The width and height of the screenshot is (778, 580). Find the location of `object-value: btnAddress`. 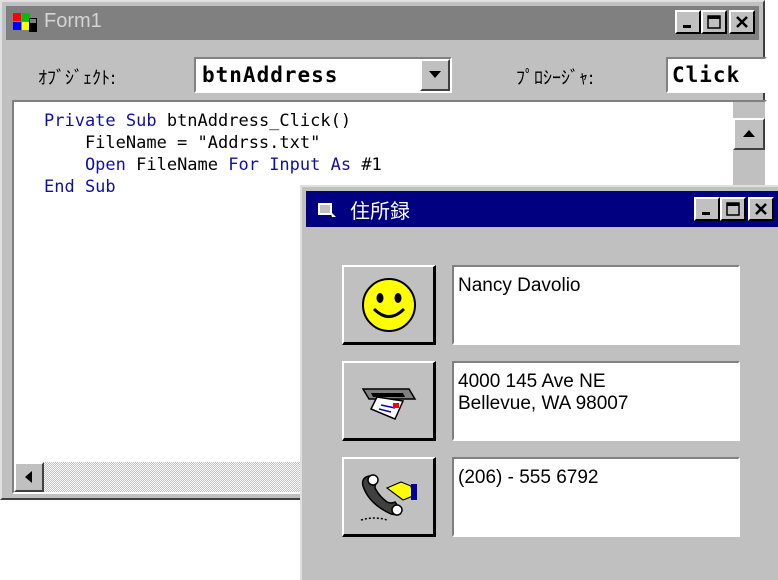

object-value: btnAddress is located at coordinates (270, 75).